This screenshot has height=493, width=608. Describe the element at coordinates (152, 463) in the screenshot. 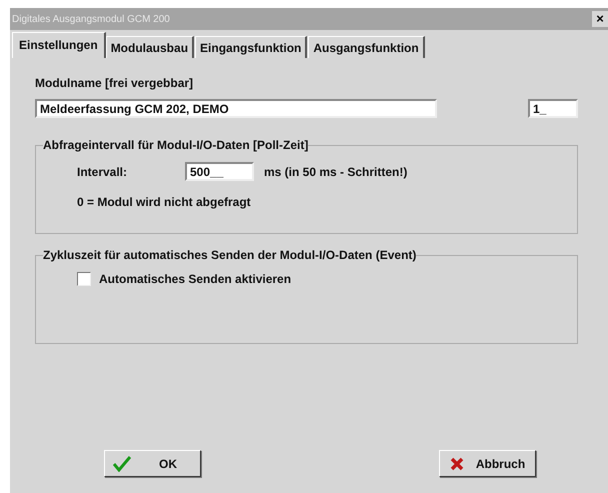

I see `ok-button: OK` at that location.